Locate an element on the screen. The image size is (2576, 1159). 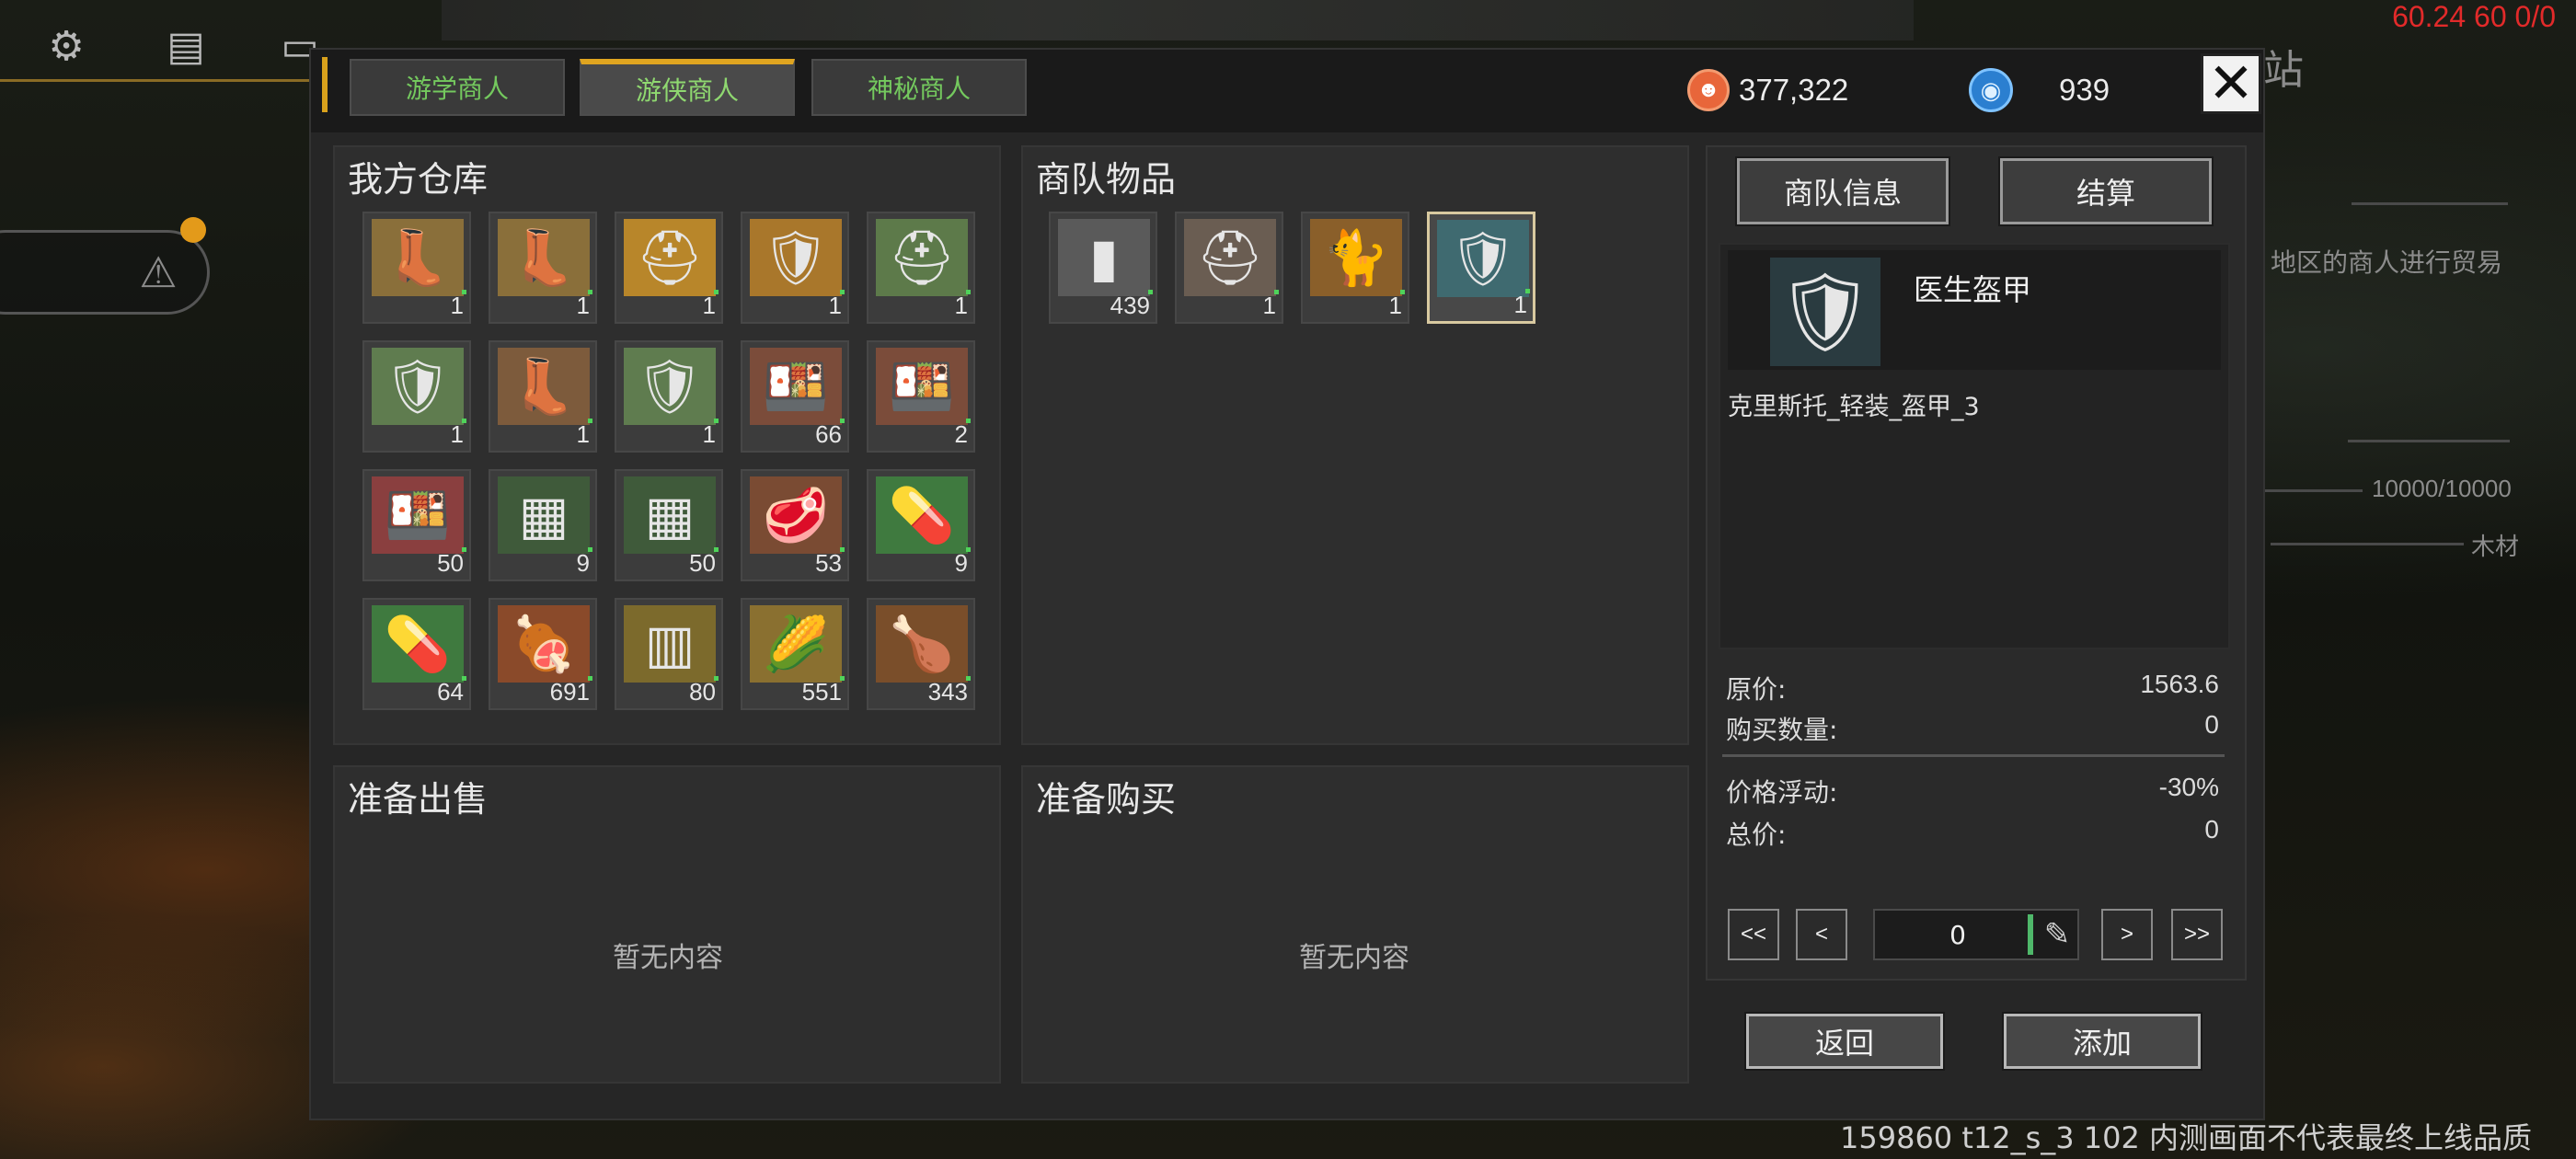
item-count: 9 is located at coordinates (583, 563).